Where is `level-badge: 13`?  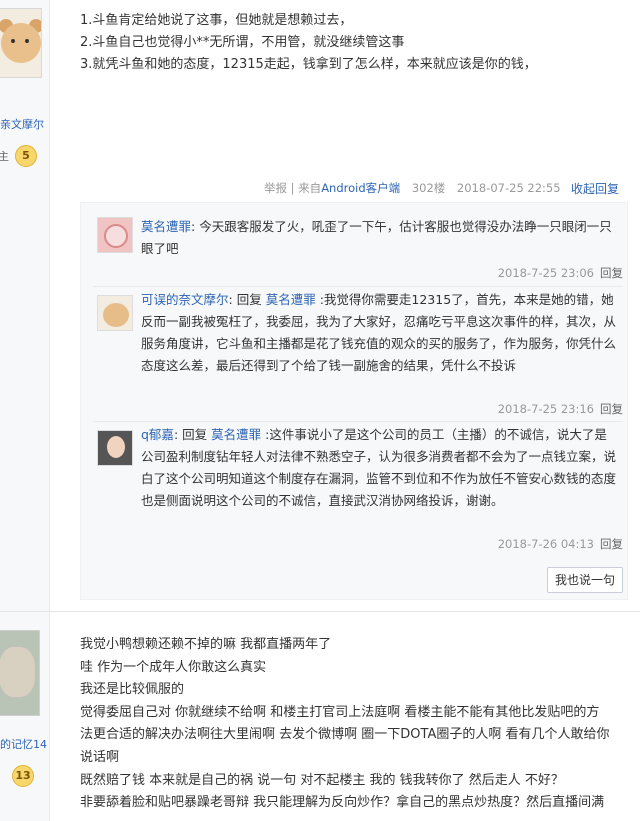
level-badge: 13 is located at coordinates (23, 776).